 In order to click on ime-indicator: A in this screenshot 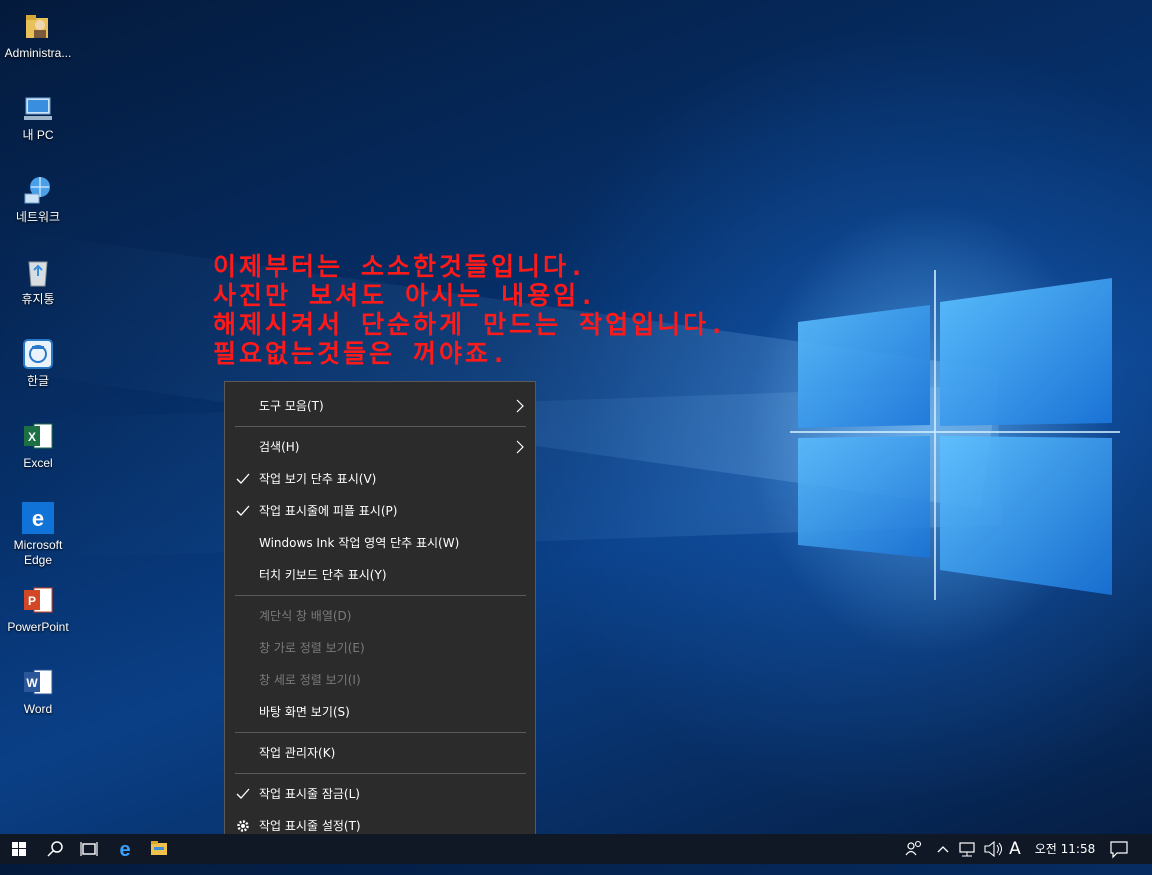, I will do `click(1015, 849)`.